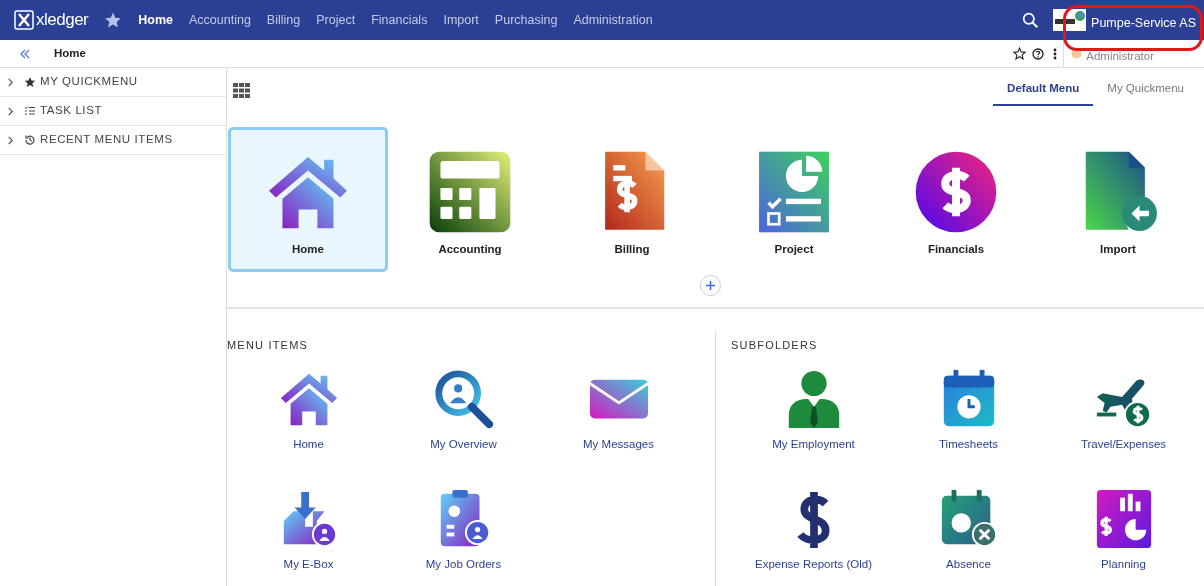 This screenshot has height=586, width=1204. What do you see at coordinates (241, 90) in the screenshot?
I see `apps-grid-icon` at bounding box center [241, 90].